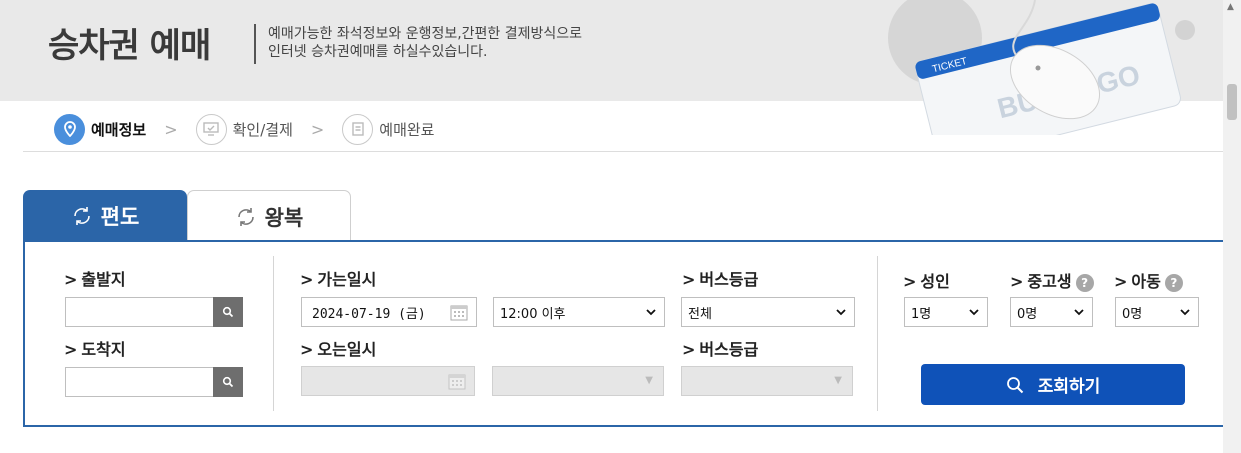  I want to click on go-date-input: 2024-07-19 (금), so click(389, 312).